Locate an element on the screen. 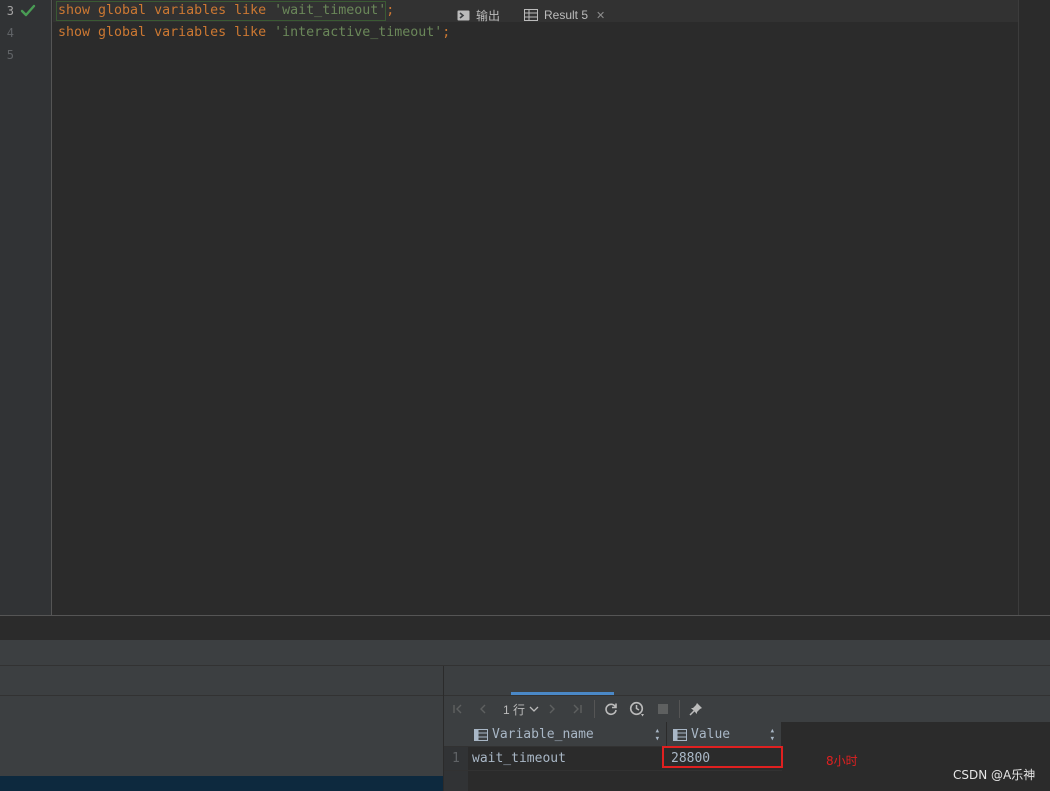 The width and height of the screenshot is (1050, 791). annotation-highlight-box is located at coordinates (722, 757).